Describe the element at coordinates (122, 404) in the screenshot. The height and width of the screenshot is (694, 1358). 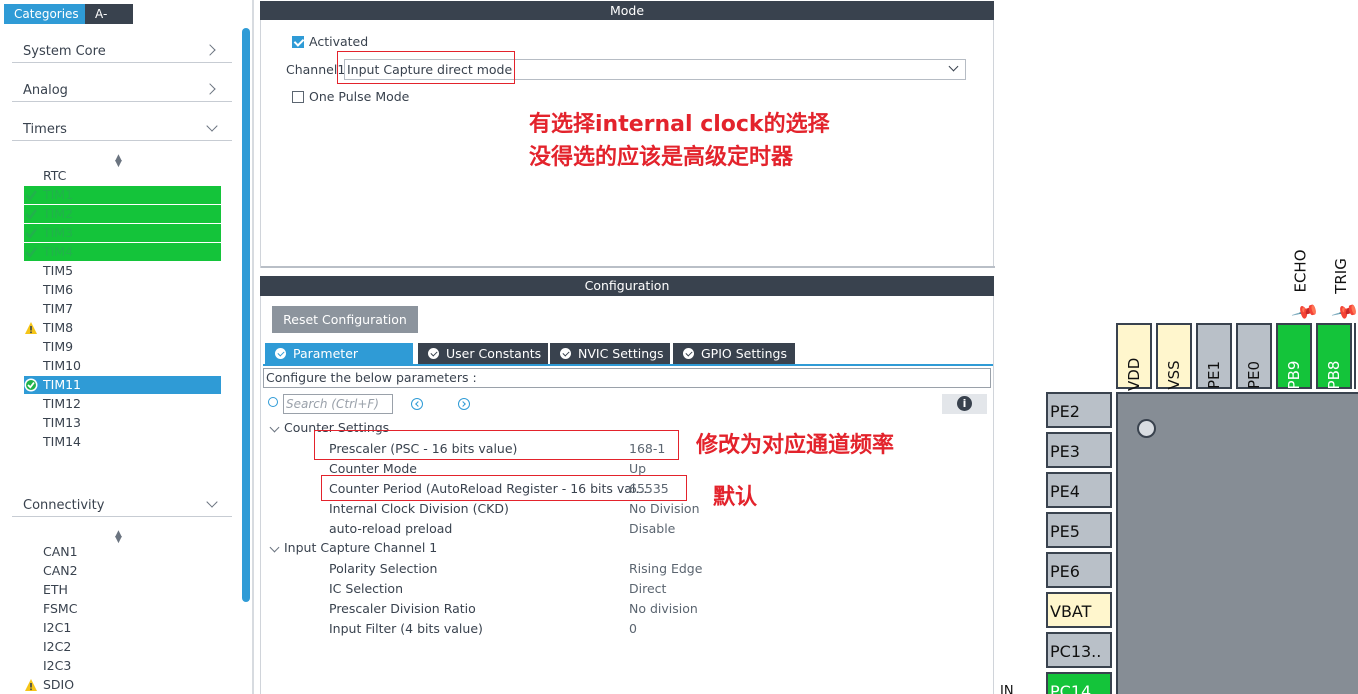
I see `sidebar-item-tim12: TIM12` at that location.